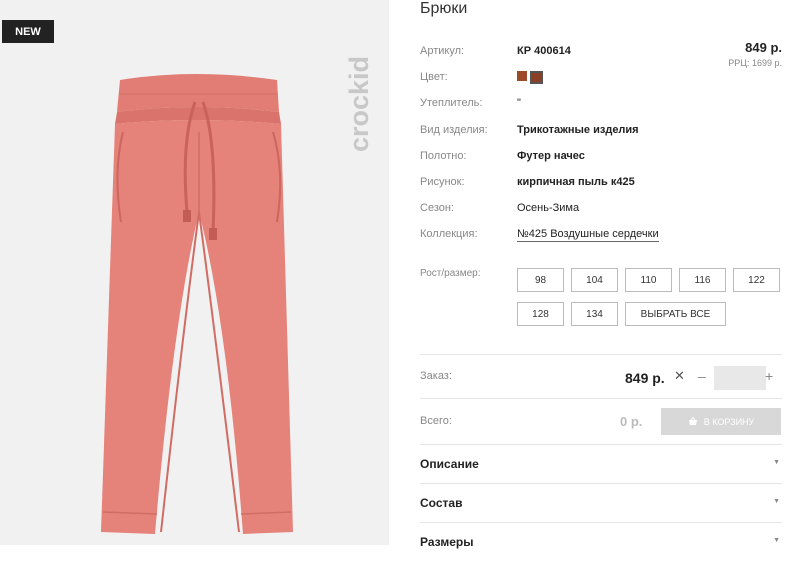 The width and height of the screenshot is (800, 561). I want to click on attr-value: Трикотажные изделия, so click(578, 130).